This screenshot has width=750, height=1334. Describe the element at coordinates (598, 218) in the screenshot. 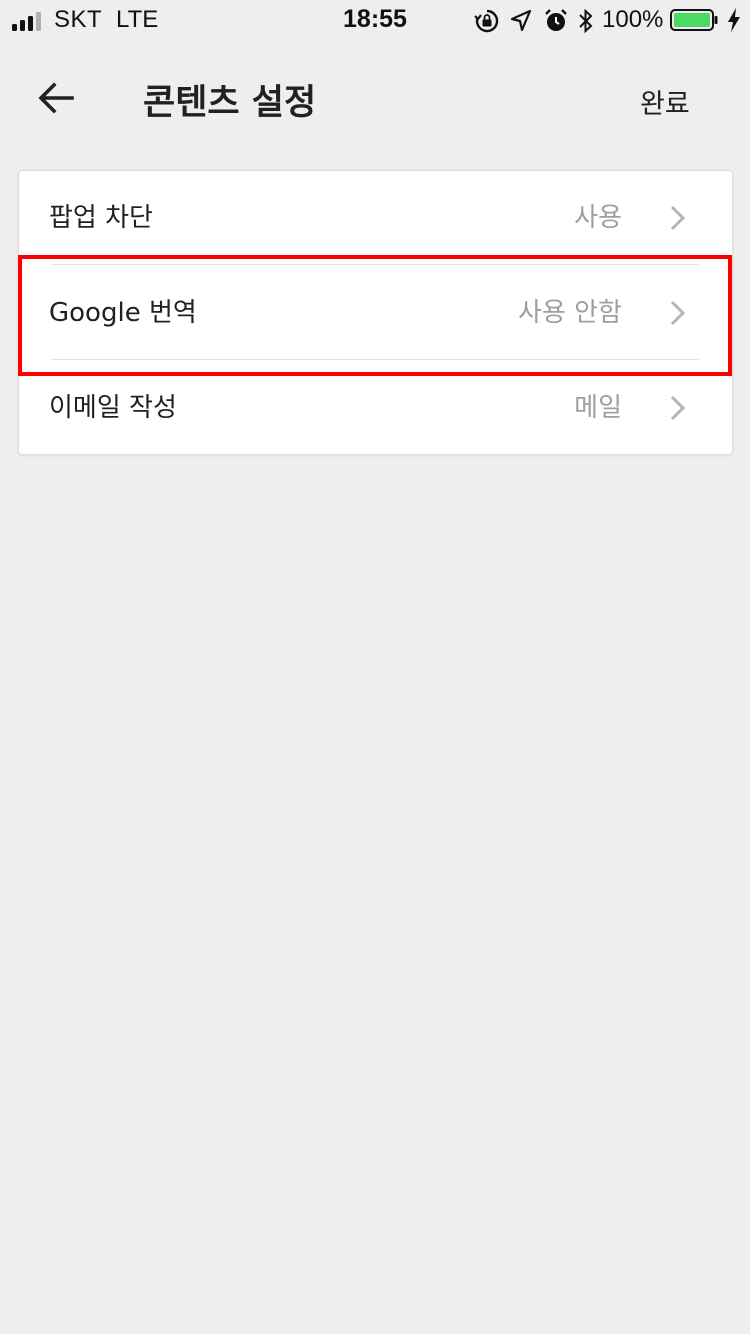

I see `settings-item-value: 사용` at that location.